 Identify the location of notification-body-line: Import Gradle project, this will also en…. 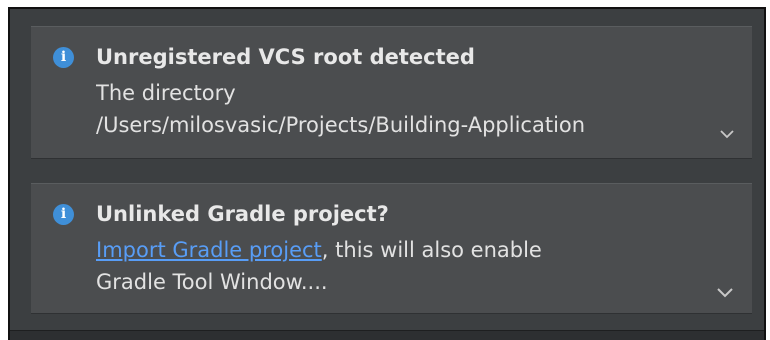
(408, 250).